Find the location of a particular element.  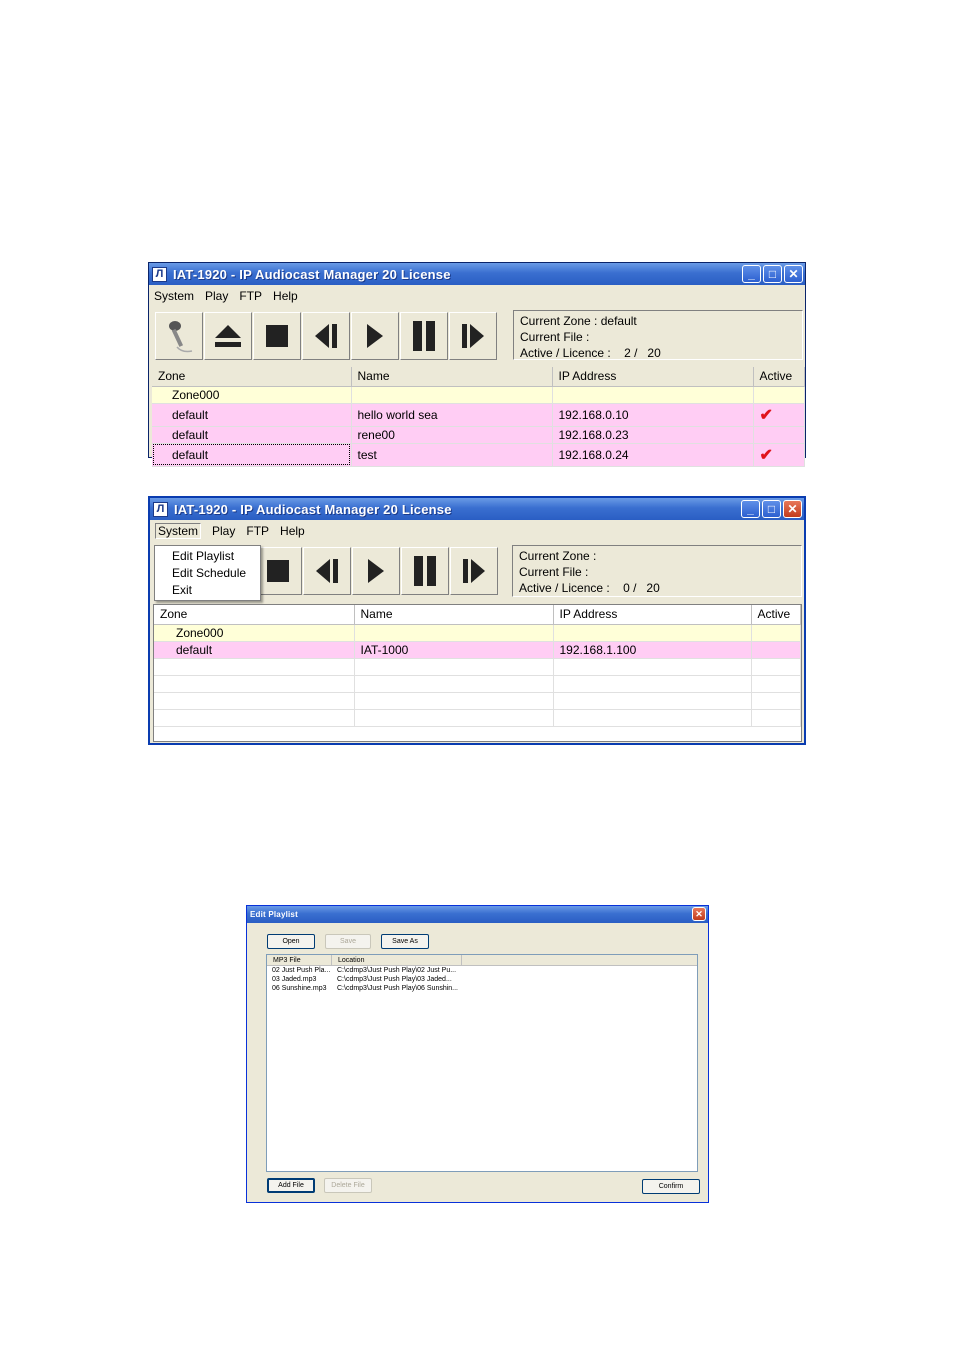

name-cell is located at coordinates (454, 633).